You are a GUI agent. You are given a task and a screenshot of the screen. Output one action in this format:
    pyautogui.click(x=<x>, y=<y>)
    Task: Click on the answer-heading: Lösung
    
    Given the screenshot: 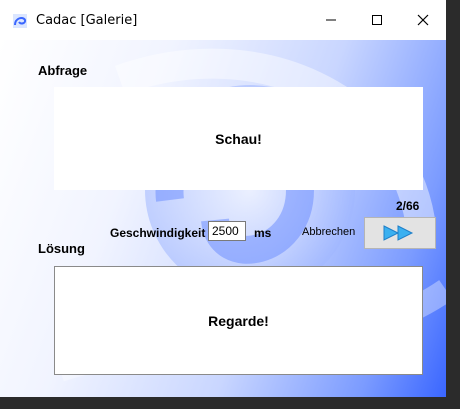 What is the action you would take?
    pyautogui.click(x=61, y=248)
    